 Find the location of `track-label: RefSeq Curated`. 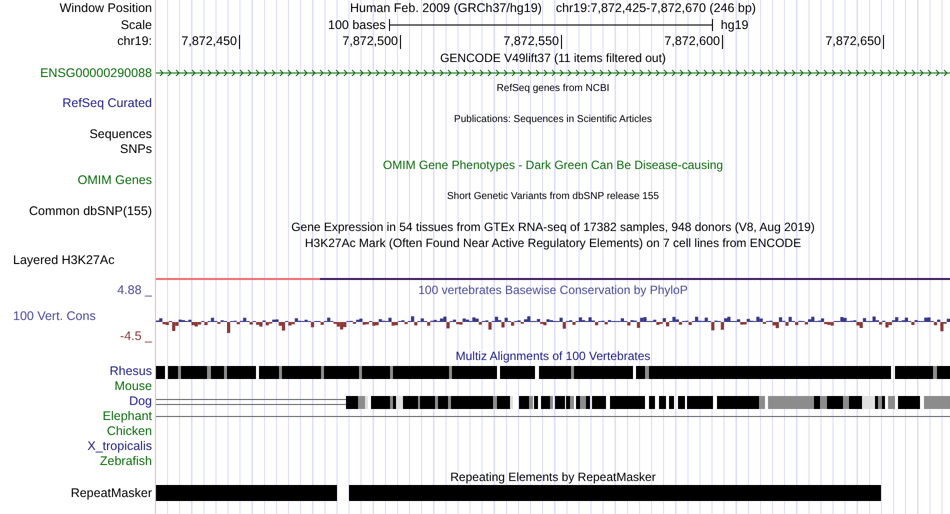

track-label: RefSeq Curated is located at coordinates (107, 103).